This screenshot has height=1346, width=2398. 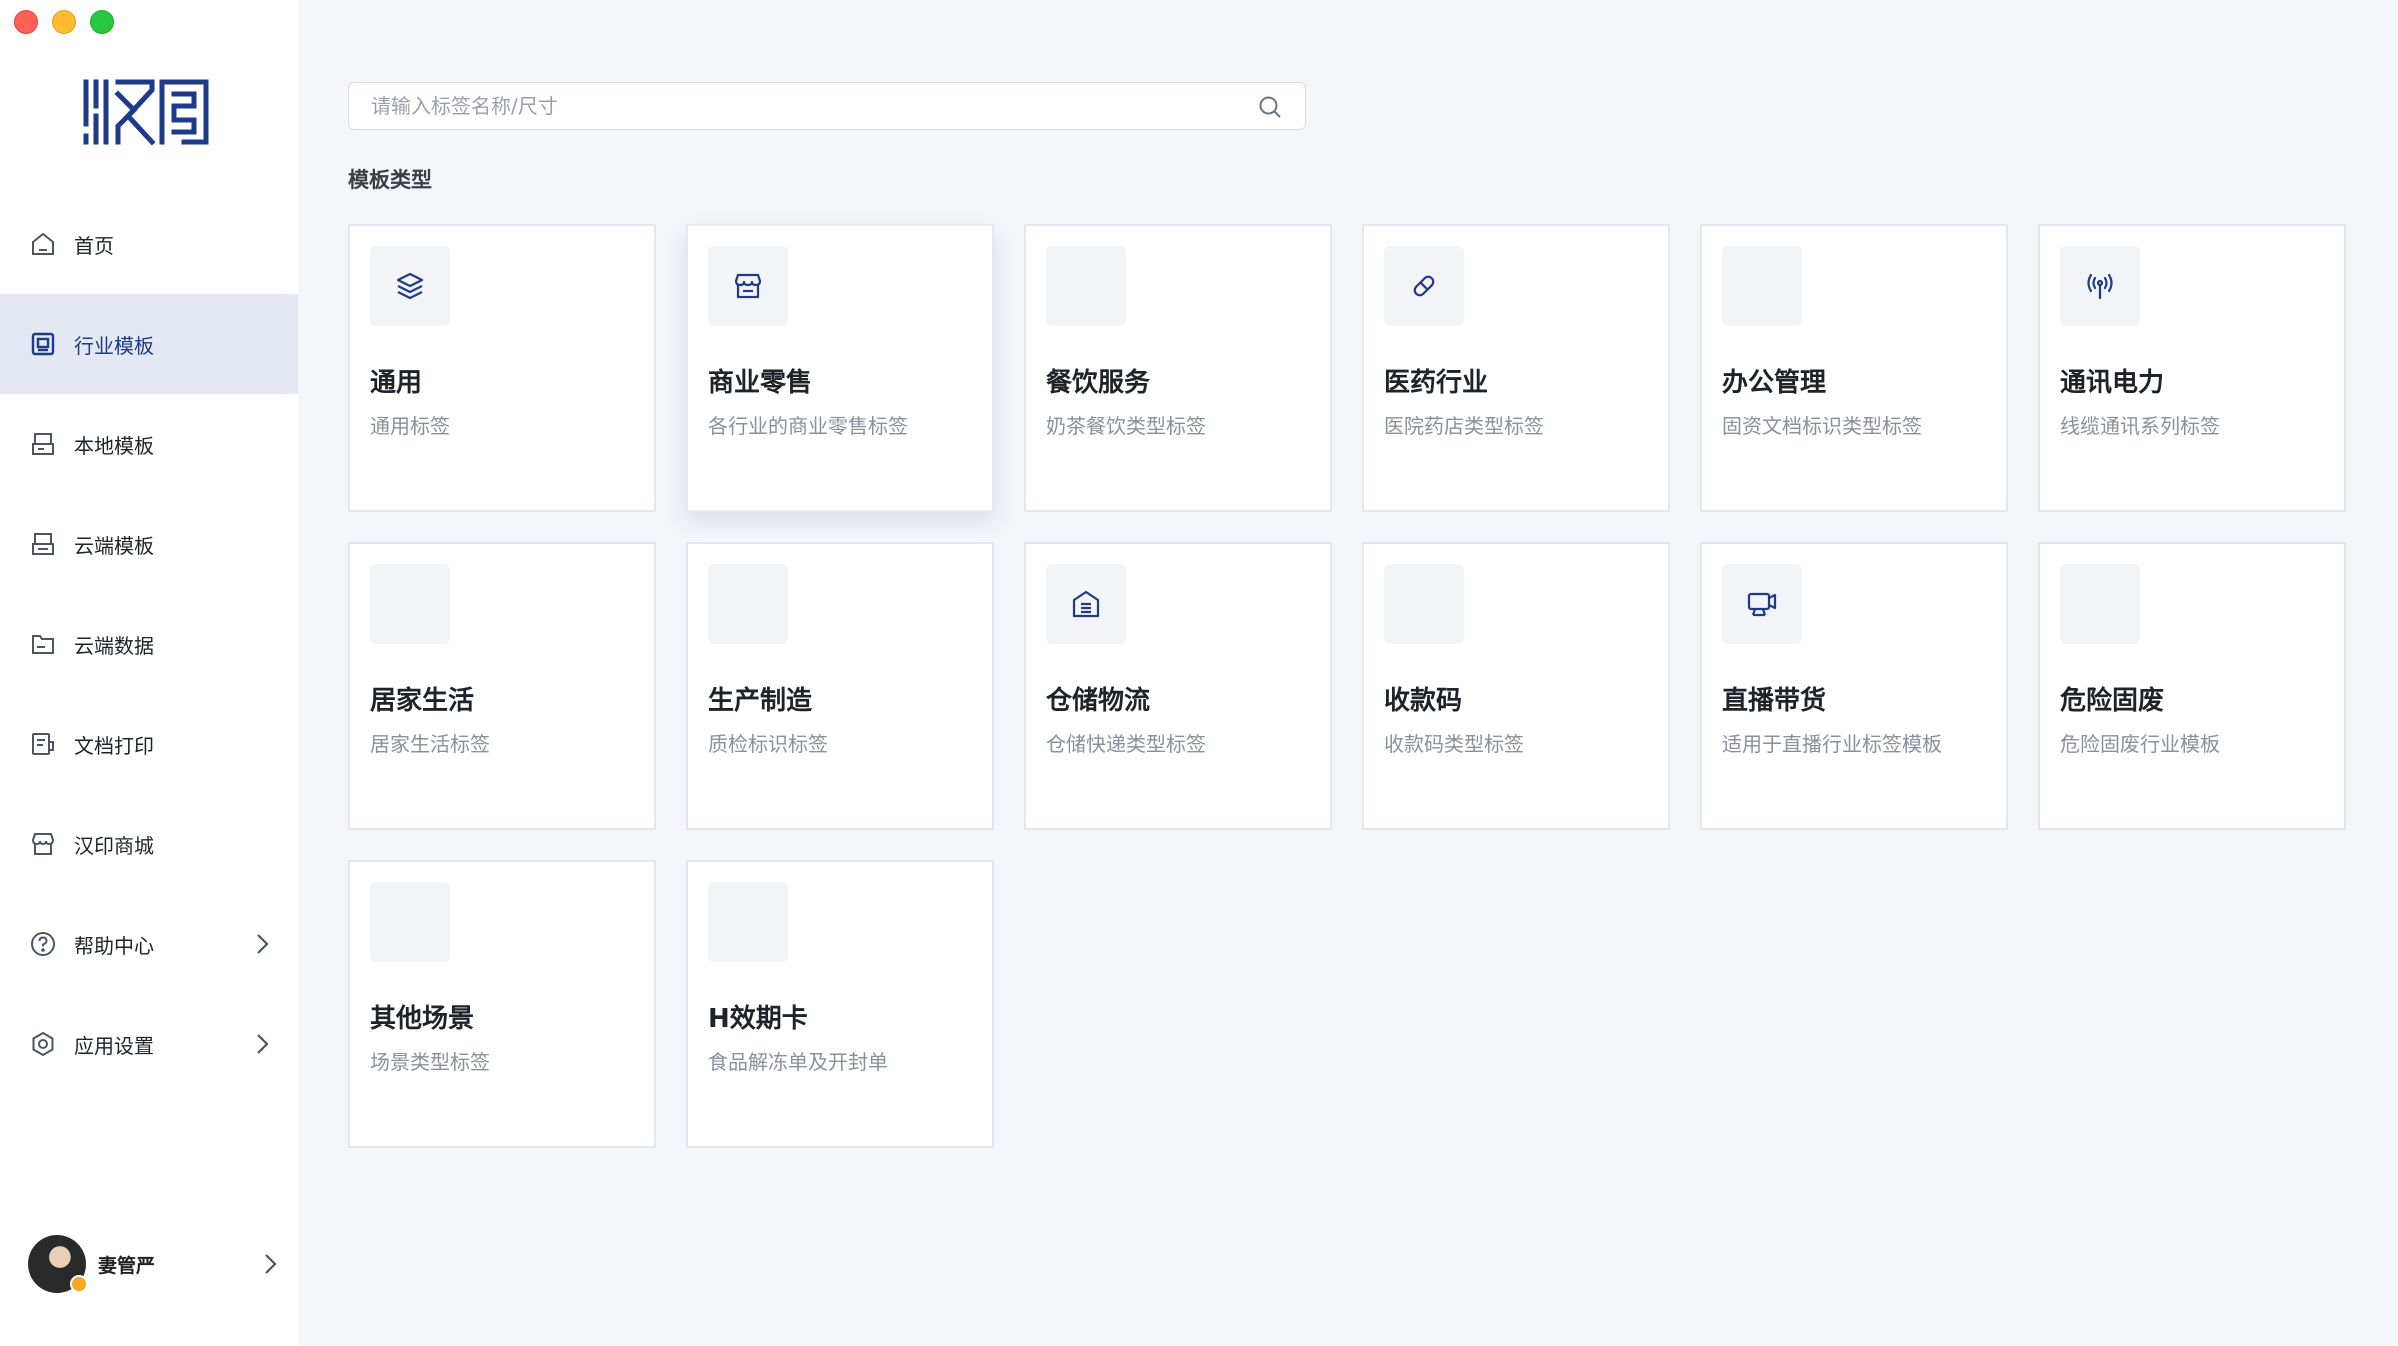 I want to click on sidebar-item-store: 汉印商城, so click(x=149, y=844).